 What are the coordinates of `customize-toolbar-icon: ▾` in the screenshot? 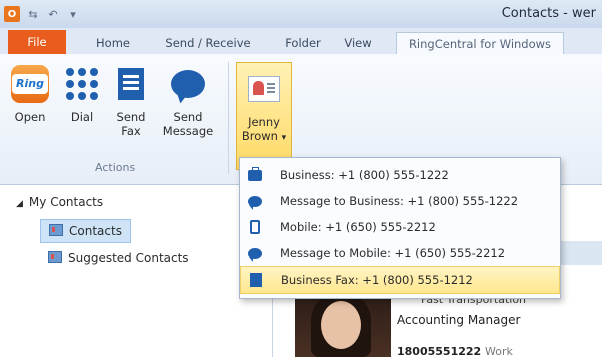 It's located at (73, 14).